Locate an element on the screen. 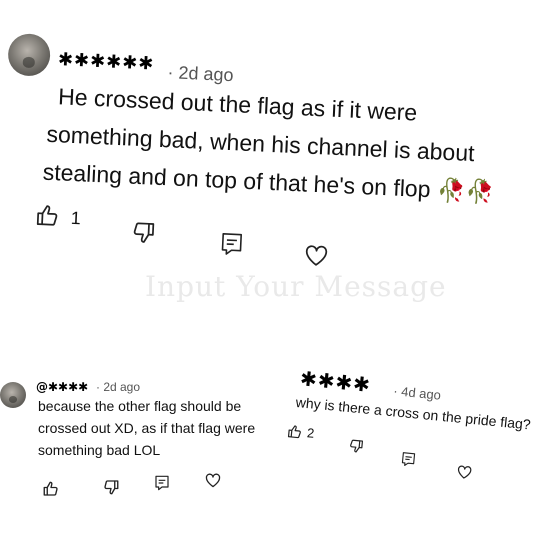  reply-text-line-2: crossed out XD, as if that flag were is located at coordinates (147, 428).